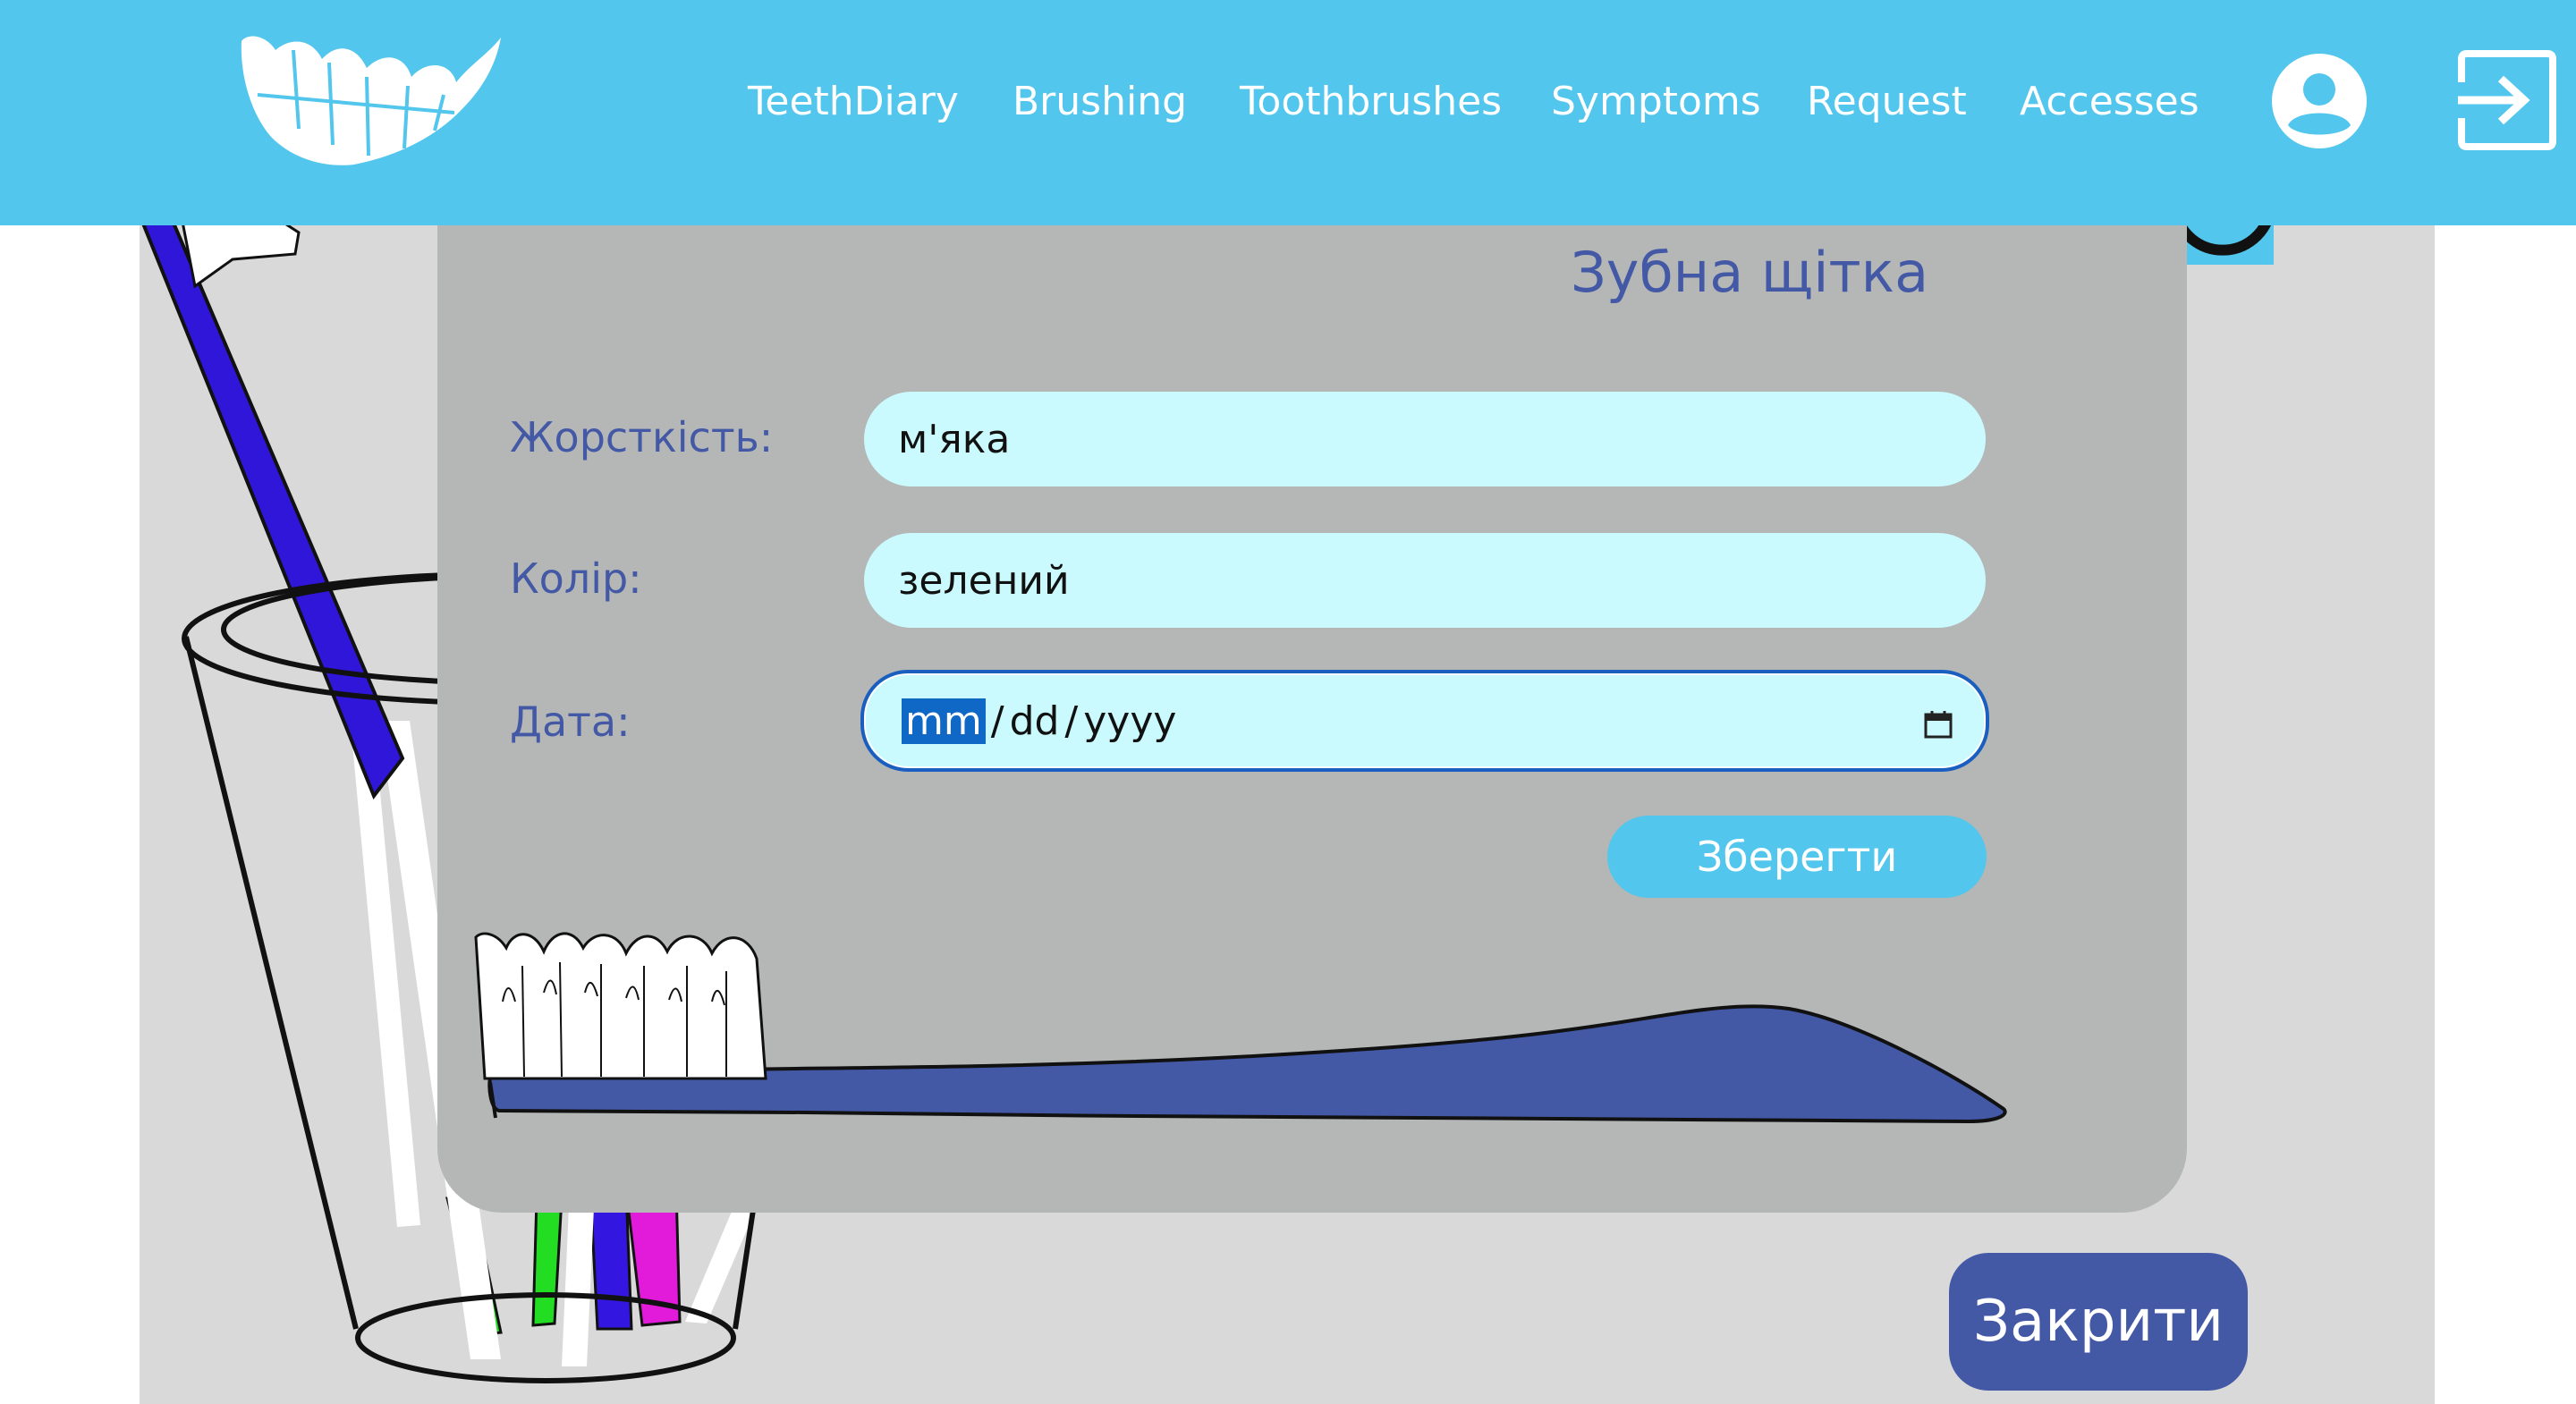  Describe the element at coordinates (1887, 101) in the screenshot. I see `nav-request: Request` at that location.